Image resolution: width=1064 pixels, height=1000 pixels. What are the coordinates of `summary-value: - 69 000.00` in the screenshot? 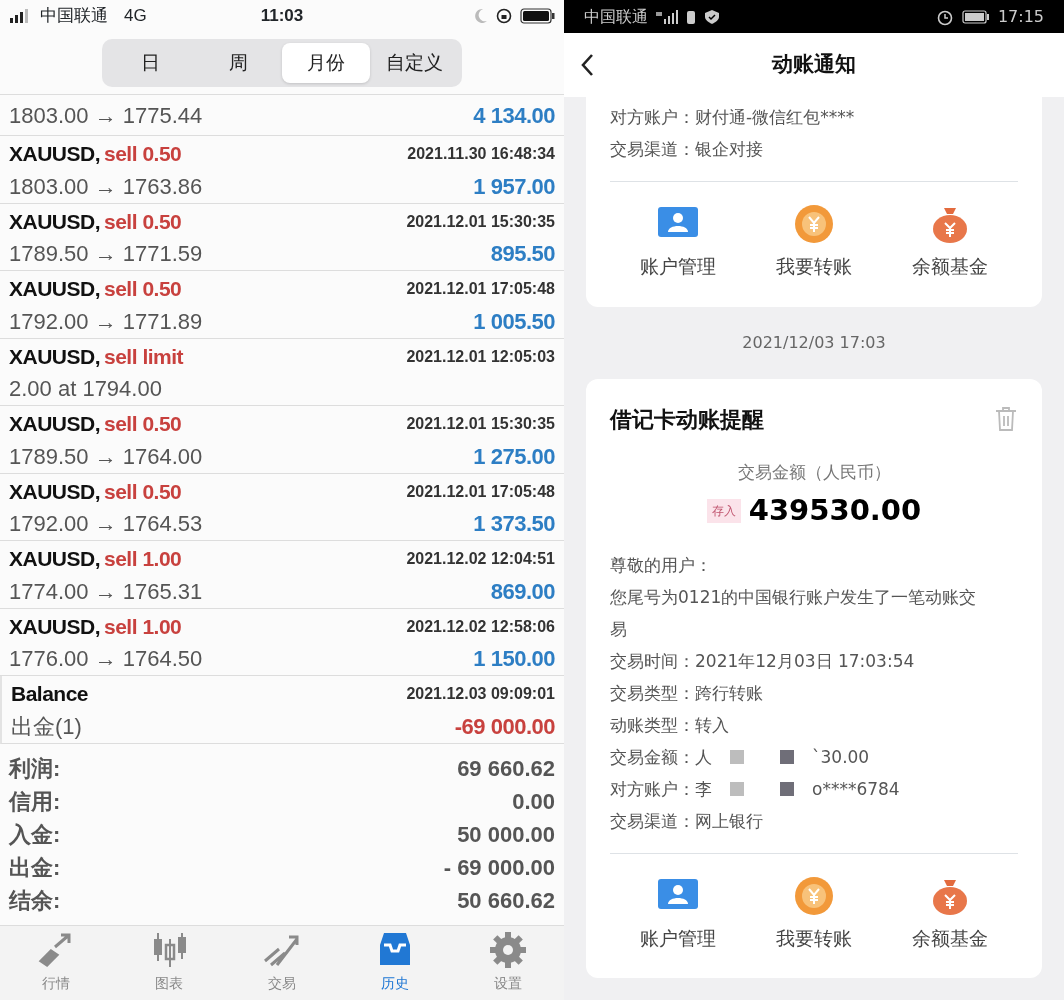 It's located at (499, 867).